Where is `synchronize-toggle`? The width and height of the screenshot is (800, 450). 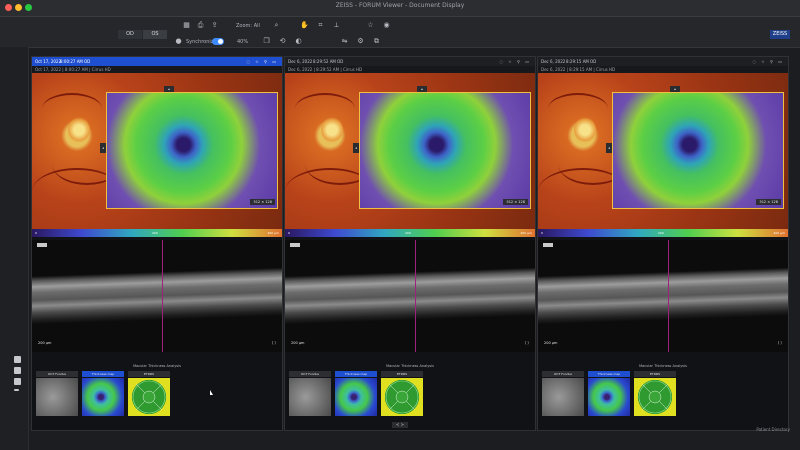 synchronize-toggle is located at coordinates (218, 41).